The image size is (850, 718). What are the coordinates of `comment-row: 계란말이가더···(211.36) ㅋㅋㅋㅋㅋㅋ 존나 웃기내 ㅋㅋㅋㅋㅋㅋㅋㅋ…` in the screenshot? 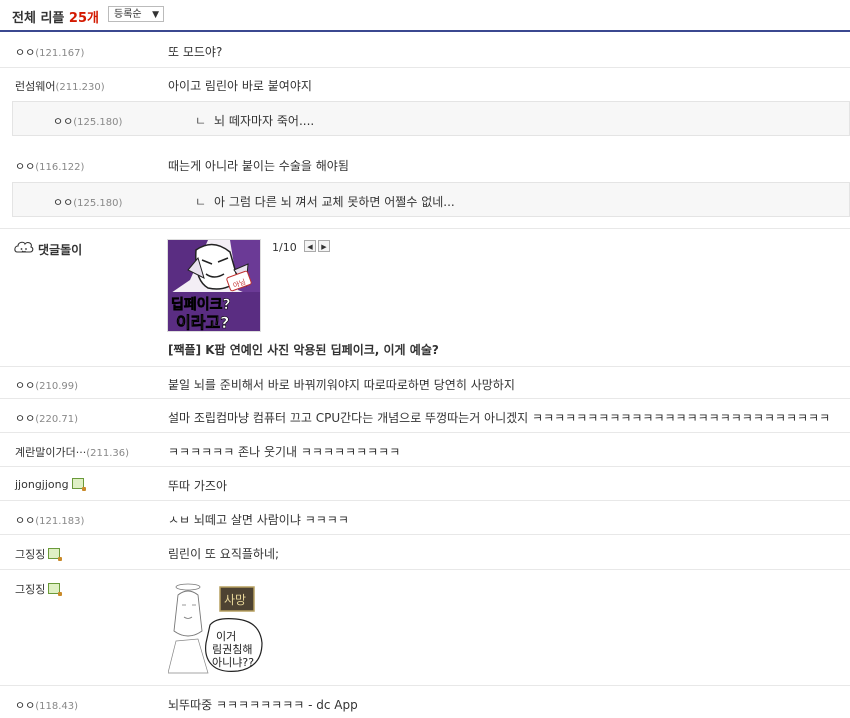 It's located at (425, 450).